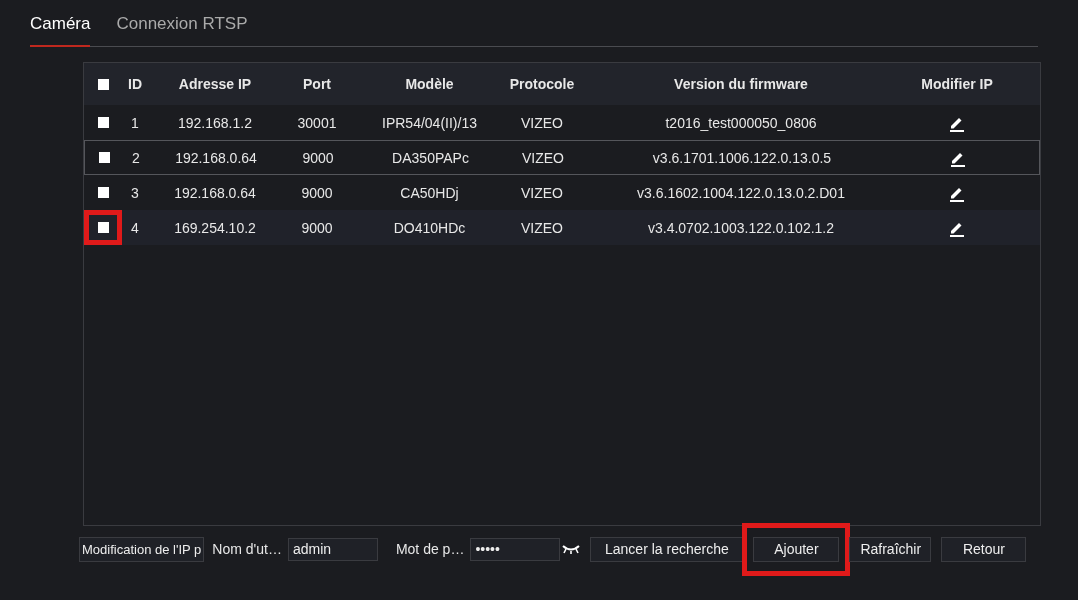  What do you see at coordinates (215, 227) in the screenshot?
I see `table-cell: 169.254.10.2` at bounding box center [215, 227].